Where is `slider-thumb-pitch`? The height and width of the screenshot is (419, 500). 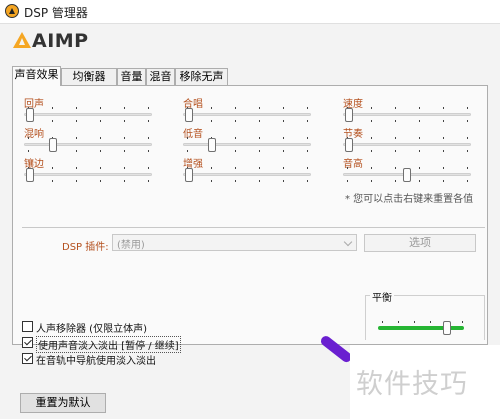 slider-thumb-pitch is located at coordinates (407, 175).